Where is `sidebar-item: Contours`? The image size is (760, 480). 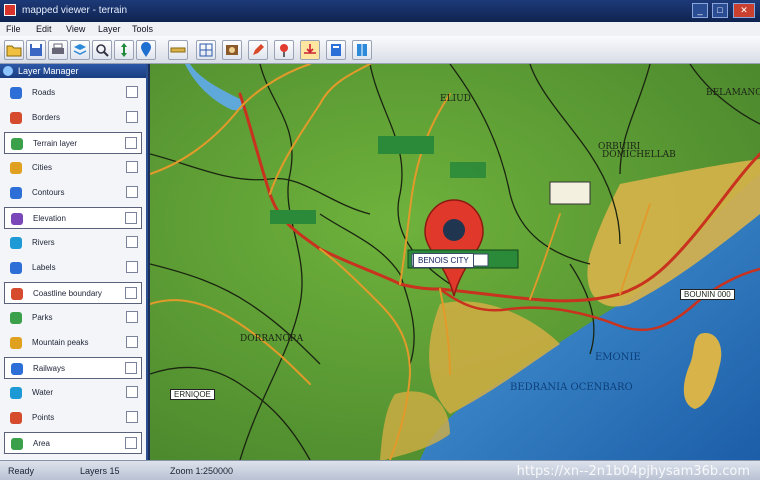
sidebar-item: Contours is located at coordinates (73, 193).